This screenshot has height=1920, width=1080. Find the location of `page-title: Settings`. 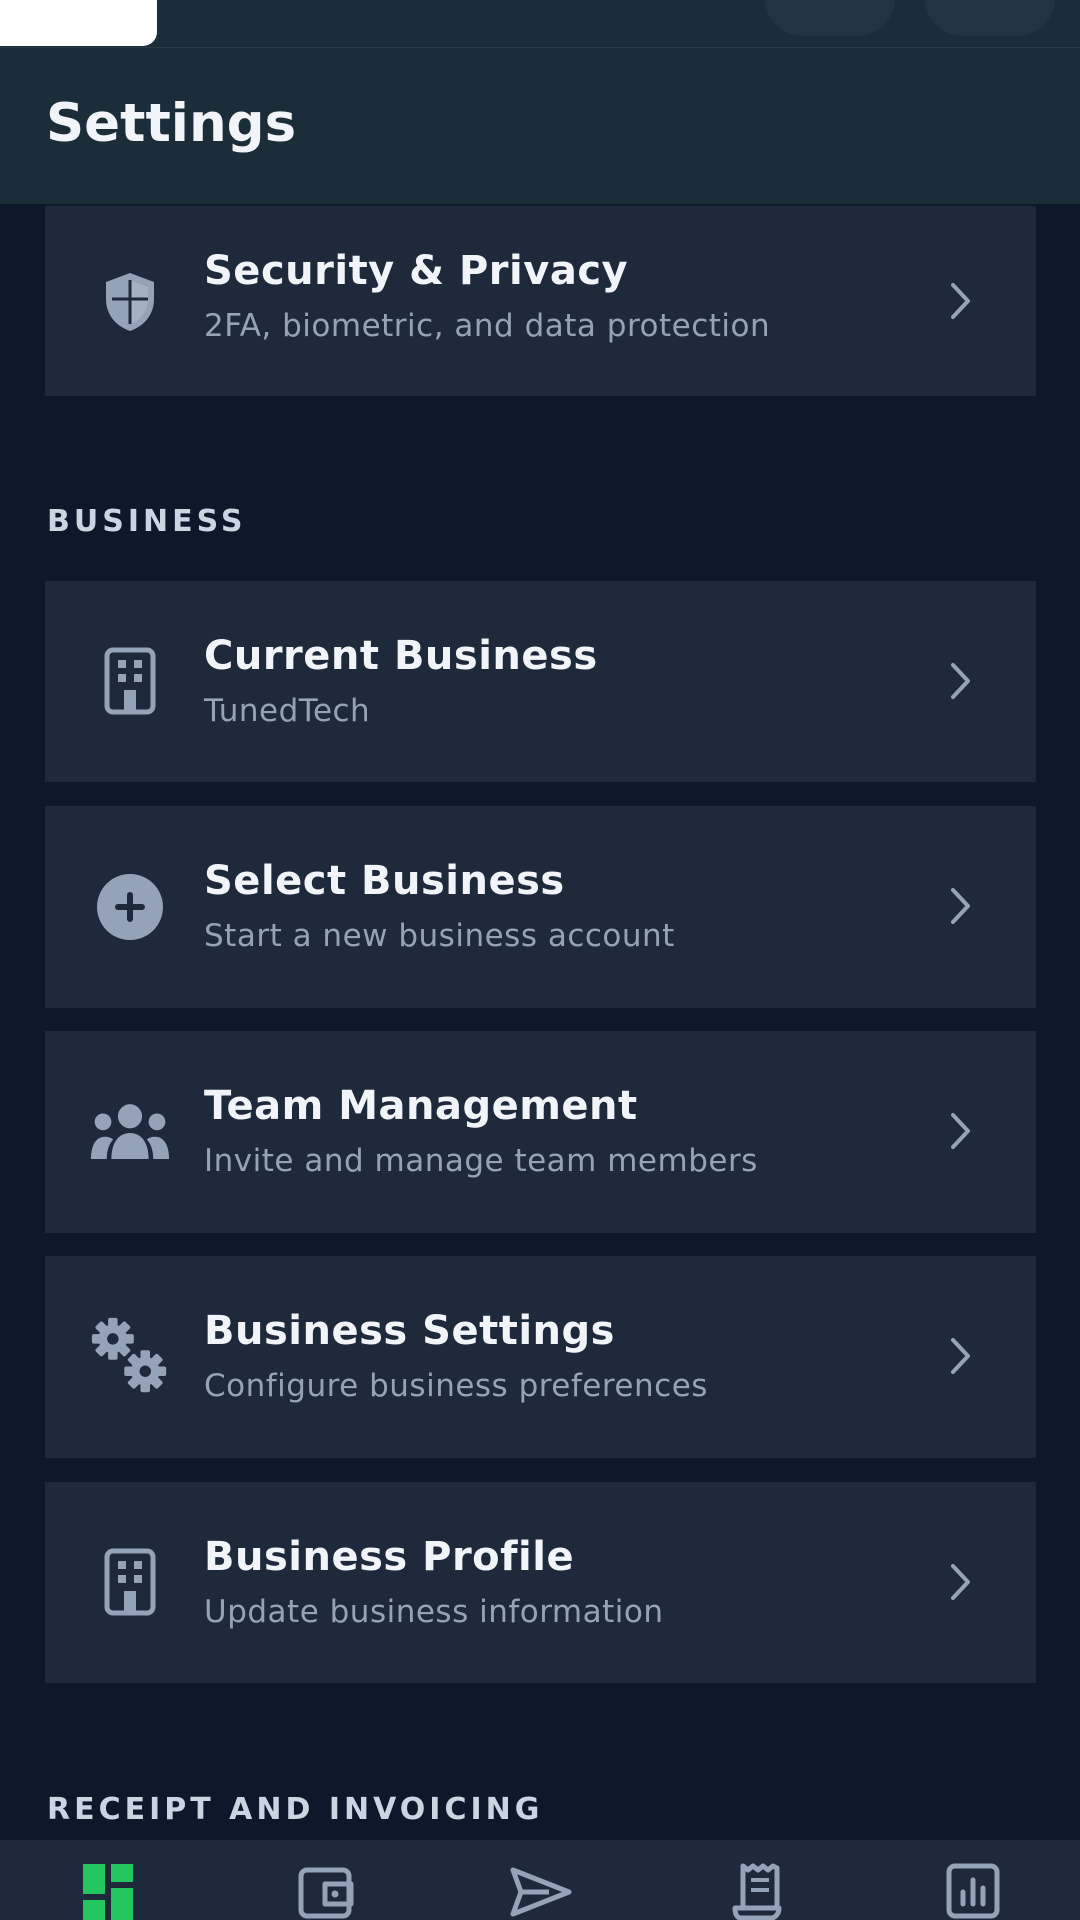

page-title: Settings is located at coordinates (171, 123).